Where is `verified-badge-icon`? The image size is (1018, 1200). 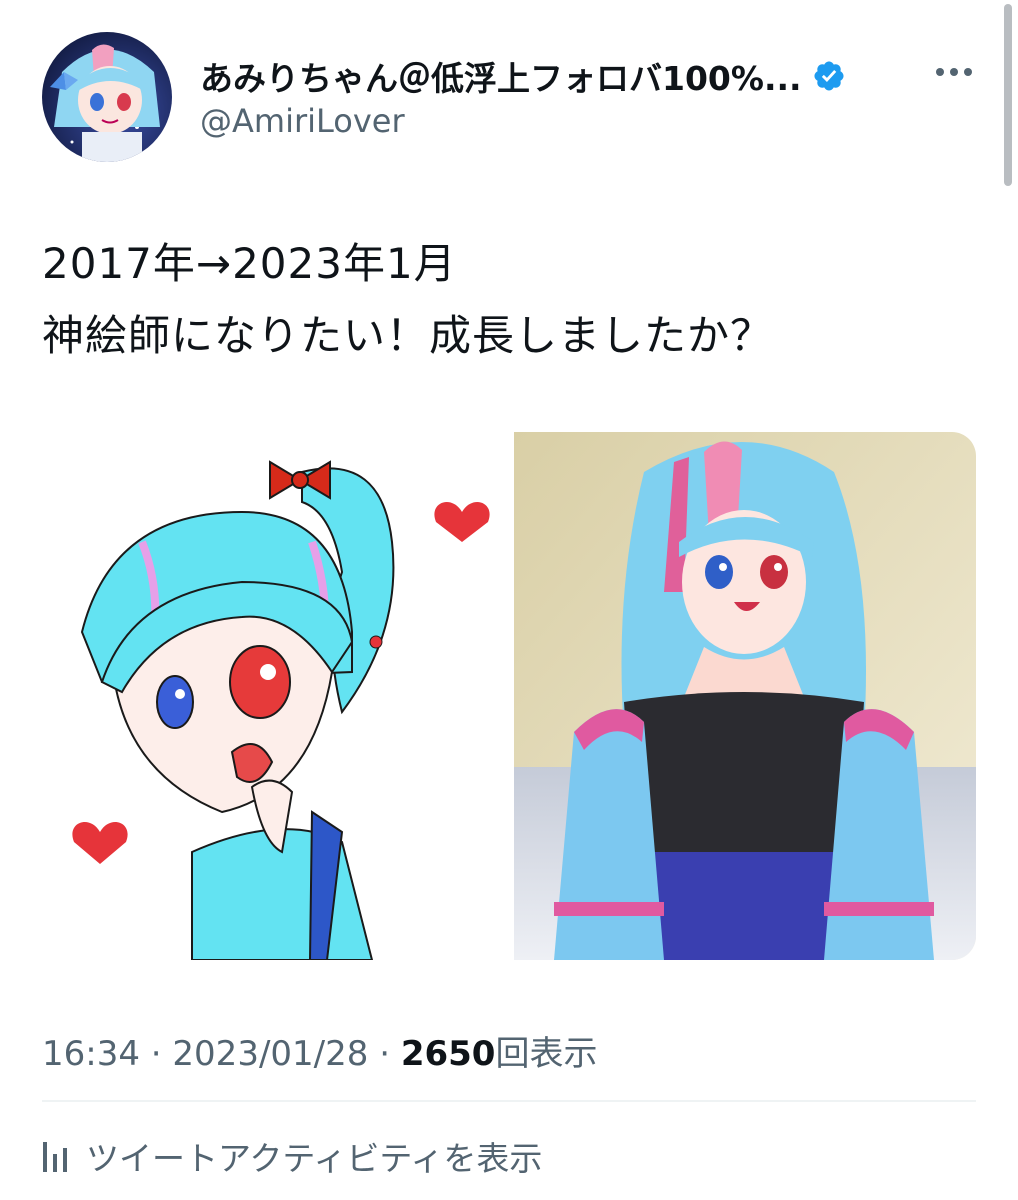
verified-badge-icon is located at coordinates (829, 76).